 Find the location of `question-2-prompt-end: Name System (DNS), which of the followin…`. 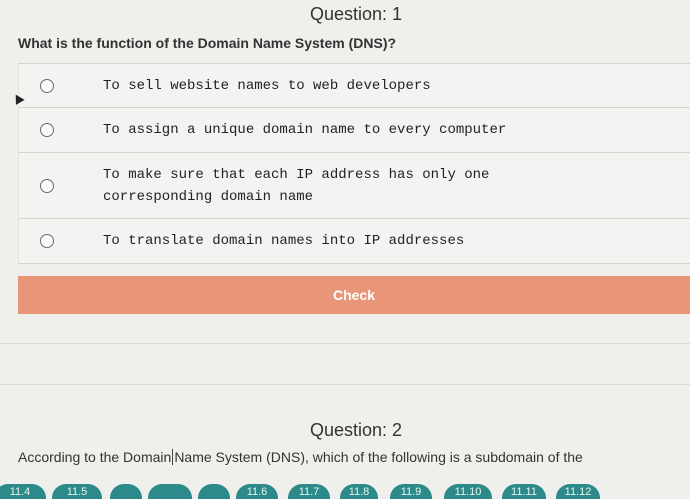

question-2-prompt-end: Name System (DNS), which of the followin… is located at coordinates (378, 457).